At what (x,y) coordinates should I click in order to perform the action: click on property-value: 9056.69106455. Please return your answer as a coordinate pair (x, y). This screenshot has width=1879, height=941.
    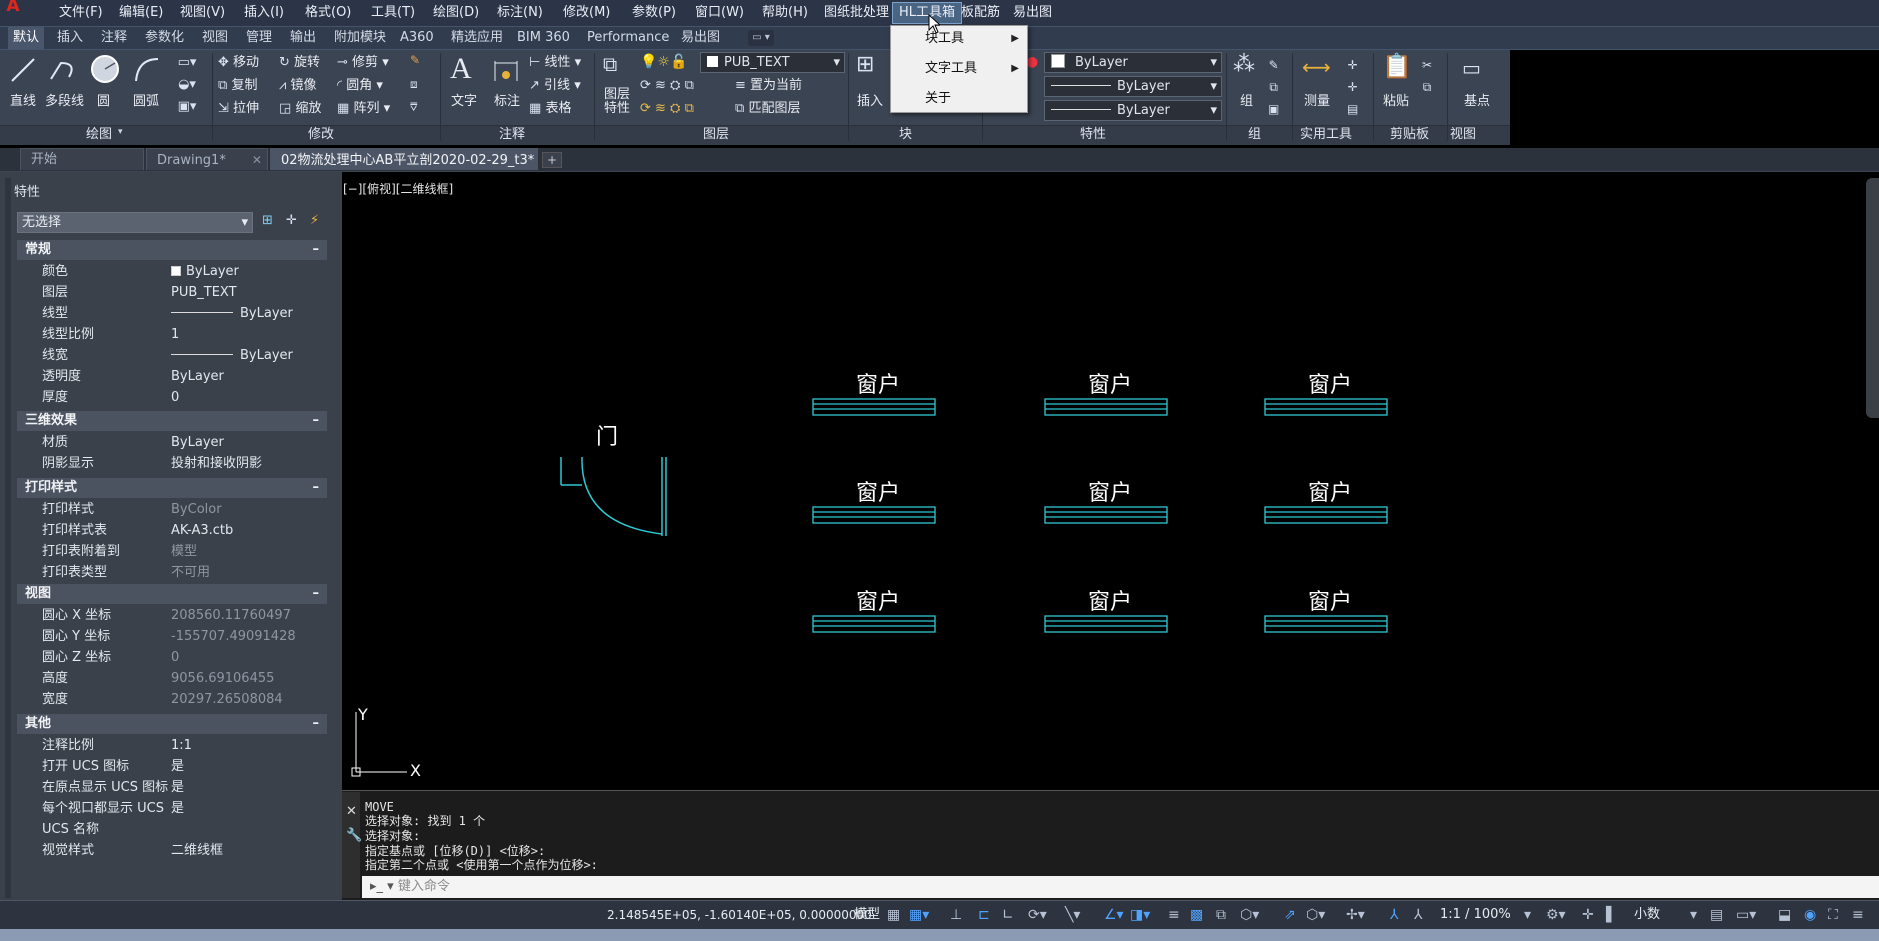
    Looking at the image, I should click on (222, 679).